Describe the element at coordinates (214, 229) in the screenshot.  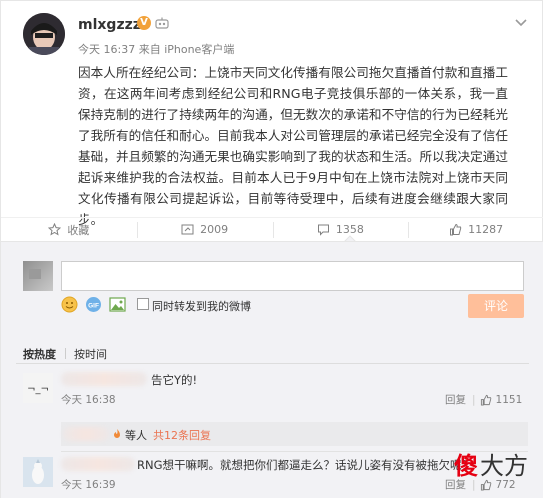
I see `repost-count: 2009` at that location.